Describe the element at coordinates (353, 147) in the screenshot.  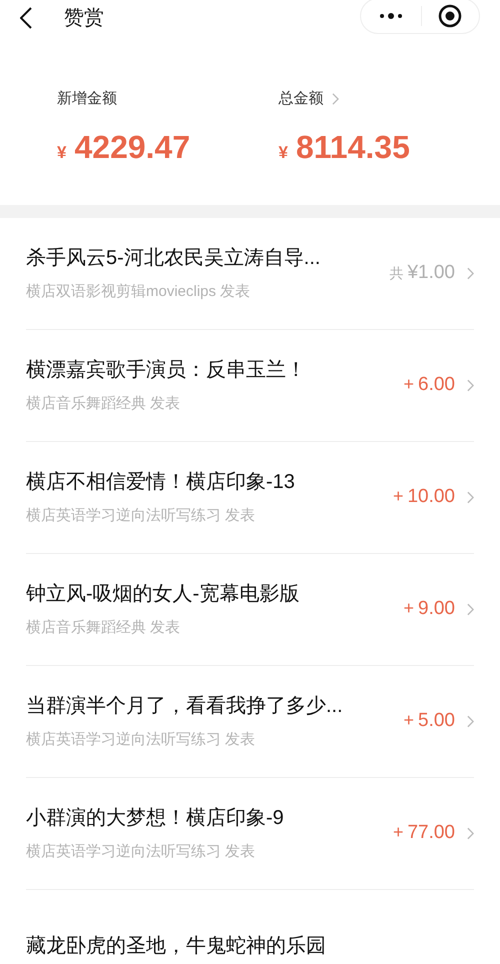
I see `stat-amount: 8114.35` at that location.